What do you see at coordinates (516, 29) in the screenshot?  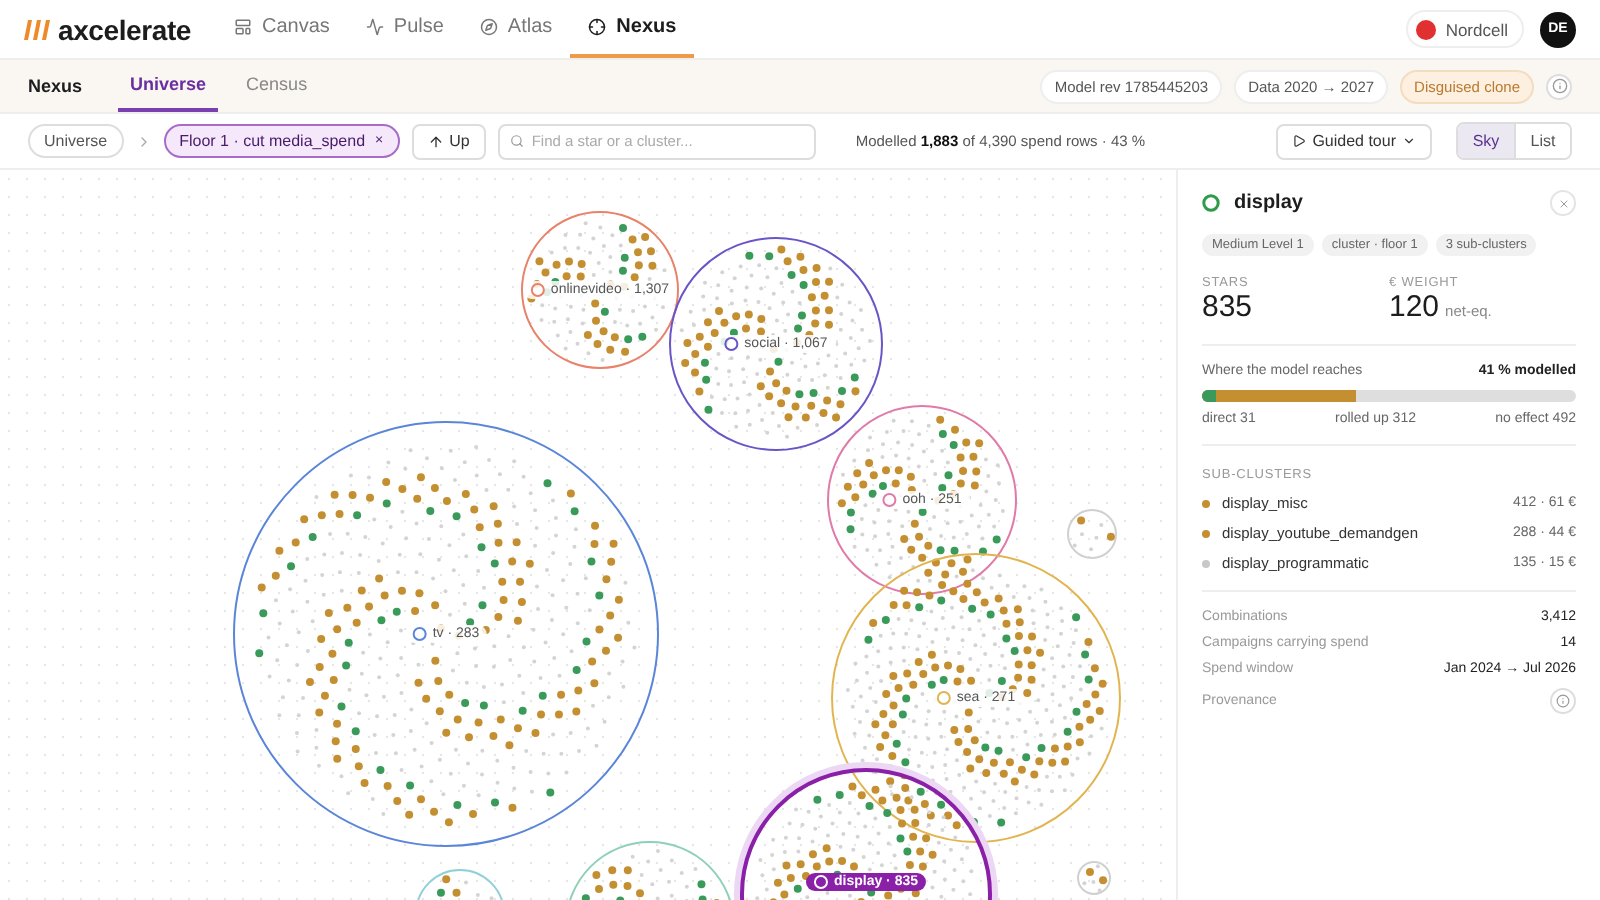 I see `nav-tab: Atlas` at bounding box center [516, 29].